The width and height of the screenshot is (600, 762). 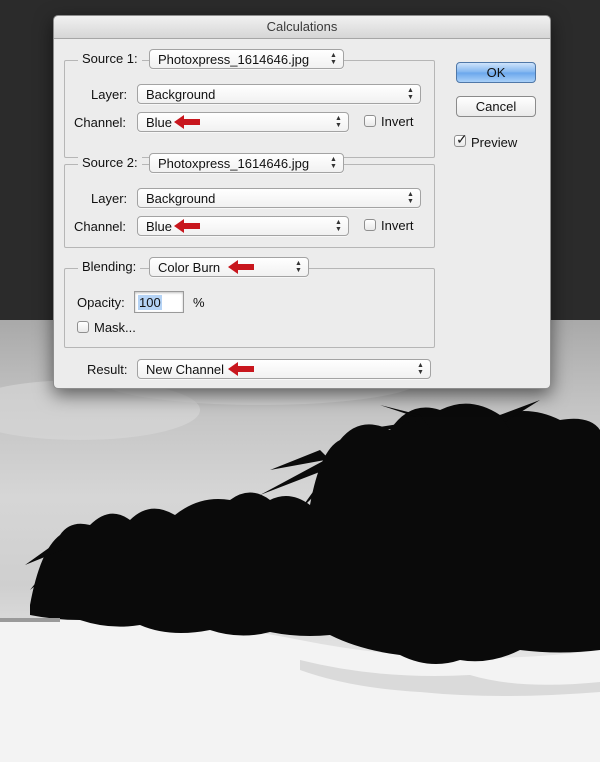 I want to click on source2-channel-value: Blue, so click(x=159, y=226).